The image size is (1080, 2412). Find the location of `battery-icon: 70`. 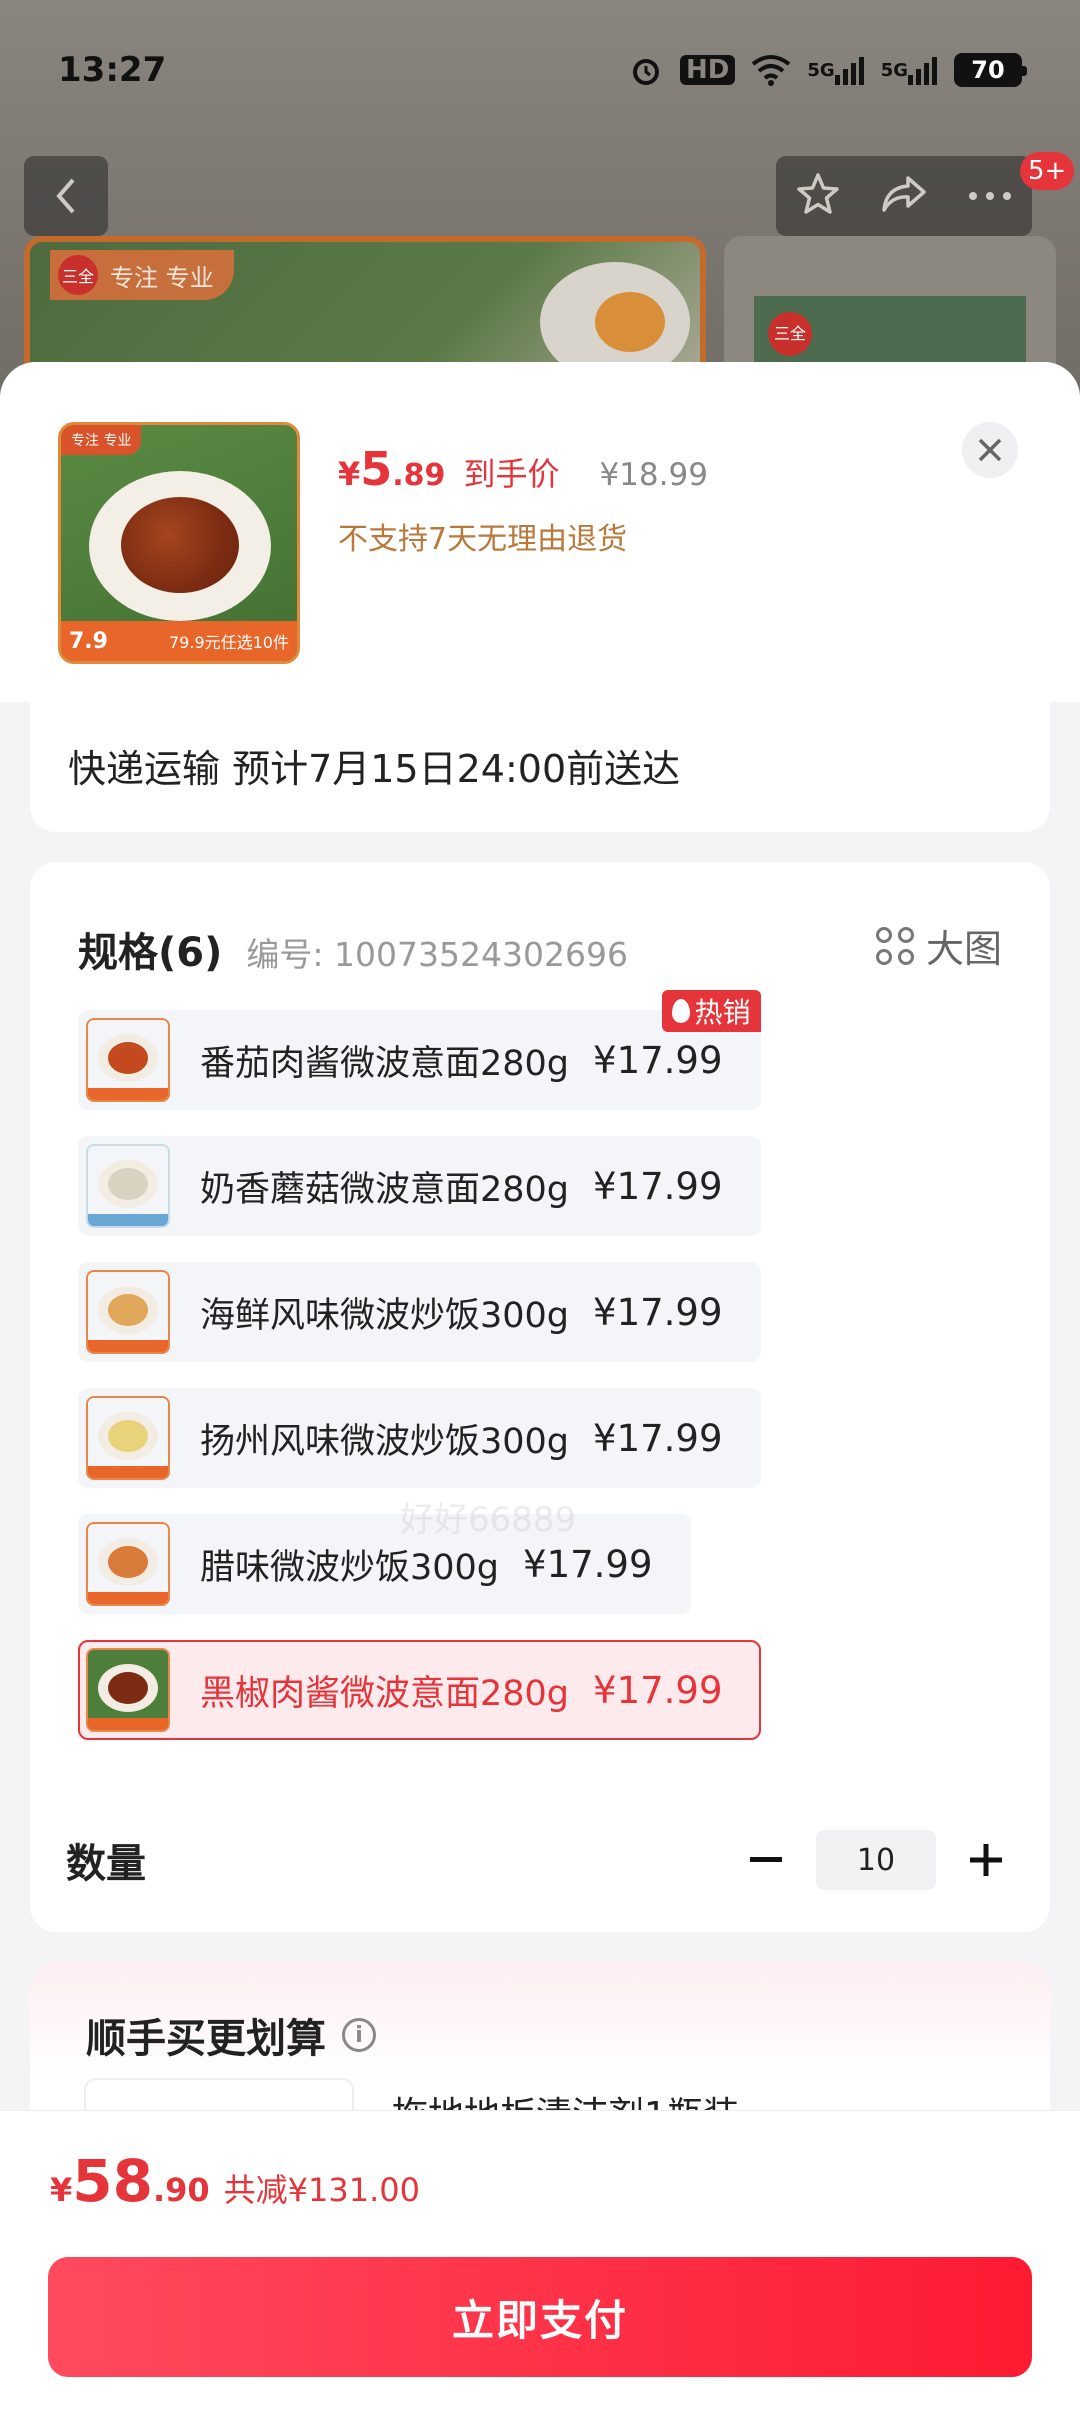

battery-icon: 70 is located at coordinates (990, 70).